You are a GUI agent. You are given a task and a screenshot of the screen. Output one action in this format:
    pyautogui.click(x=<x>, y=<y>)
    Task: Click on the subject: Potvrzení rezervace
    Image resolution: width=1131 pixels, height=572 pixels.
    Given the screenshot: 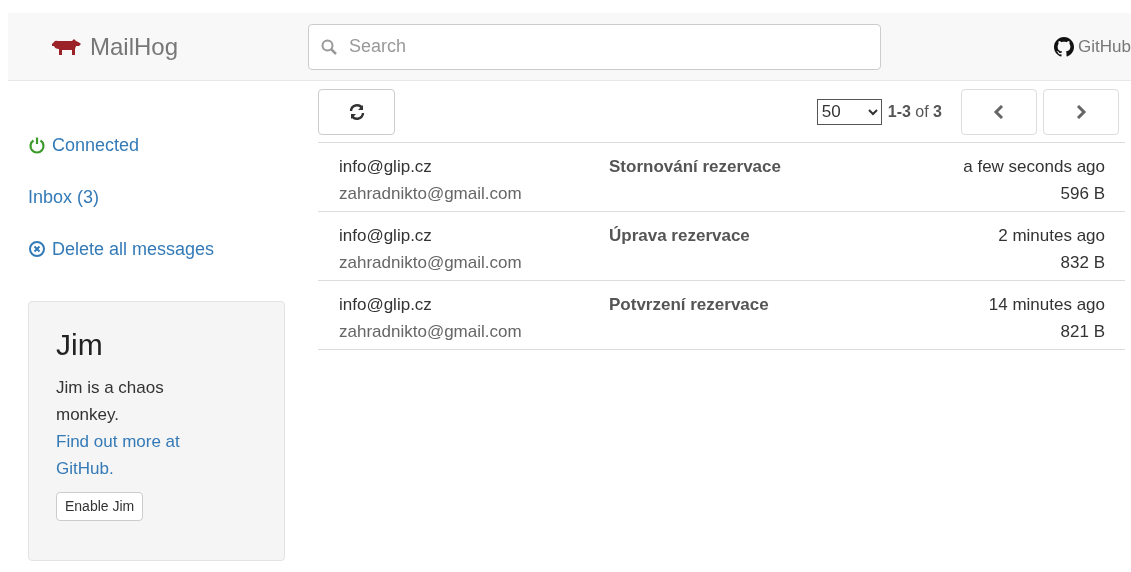 What is the action you would take?
    pyautogui.click(x=689, y=305)
    